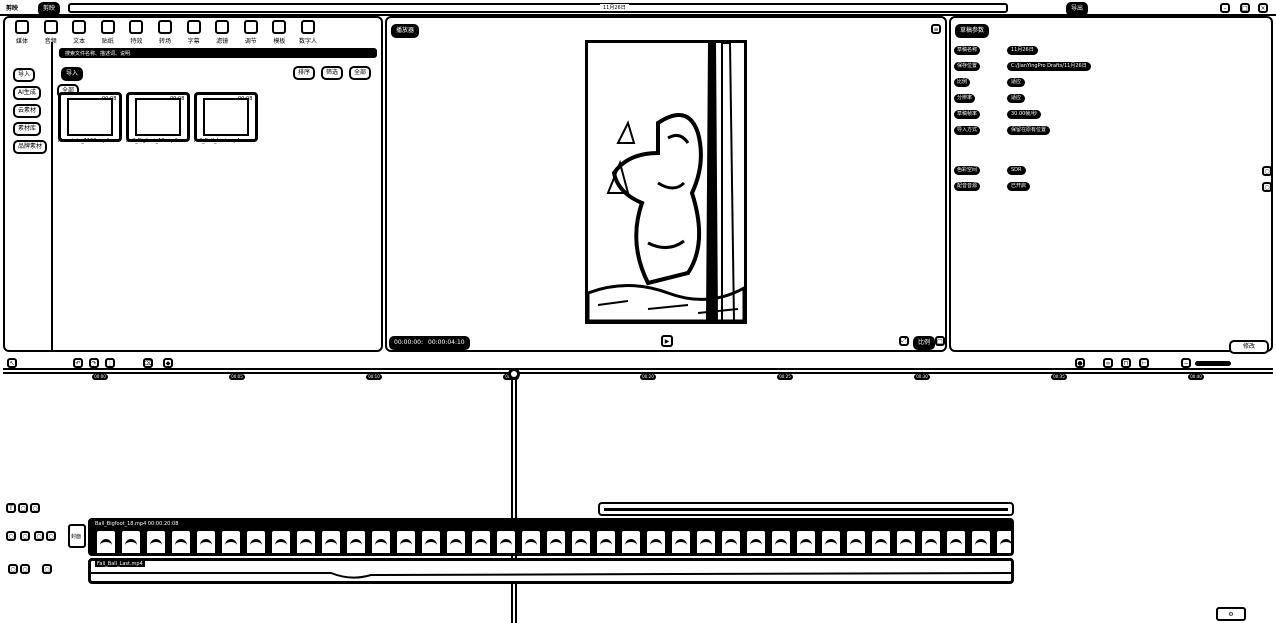 The image size is (1276, 623). What do you see at coordinates (218, 53) in the screenshot?
I see `search-input: 搜索文件名称、描述词、说明` at bounding box center [218, 53].